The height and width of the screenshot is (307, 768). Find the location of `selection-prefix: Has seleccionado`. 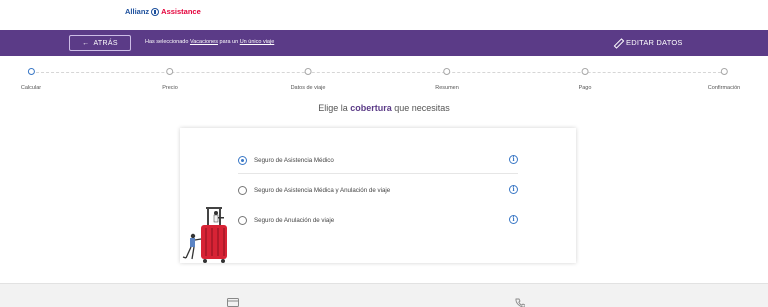

selection-prefix: Has seleccionado is located at coordinates (167, 42).